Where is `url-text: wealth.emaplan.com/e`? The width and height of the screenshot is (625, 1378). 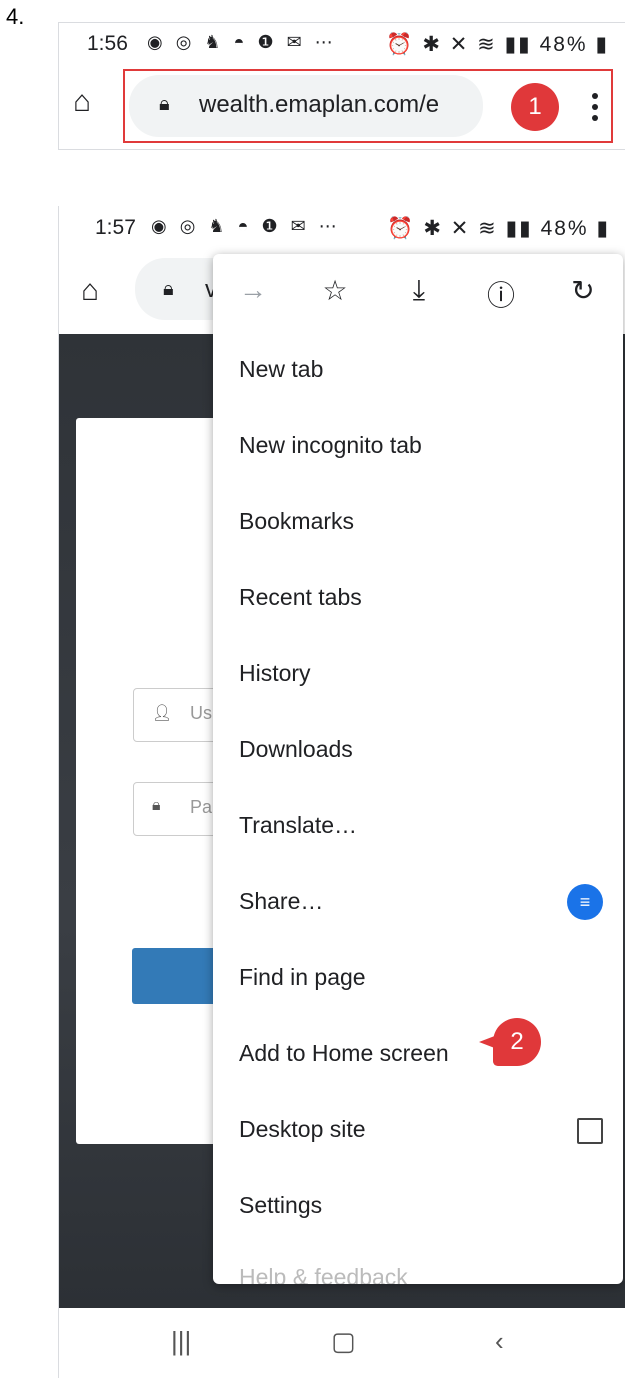 url-text: wealth.emaplan.com/e is located at coordinates (319, 105).